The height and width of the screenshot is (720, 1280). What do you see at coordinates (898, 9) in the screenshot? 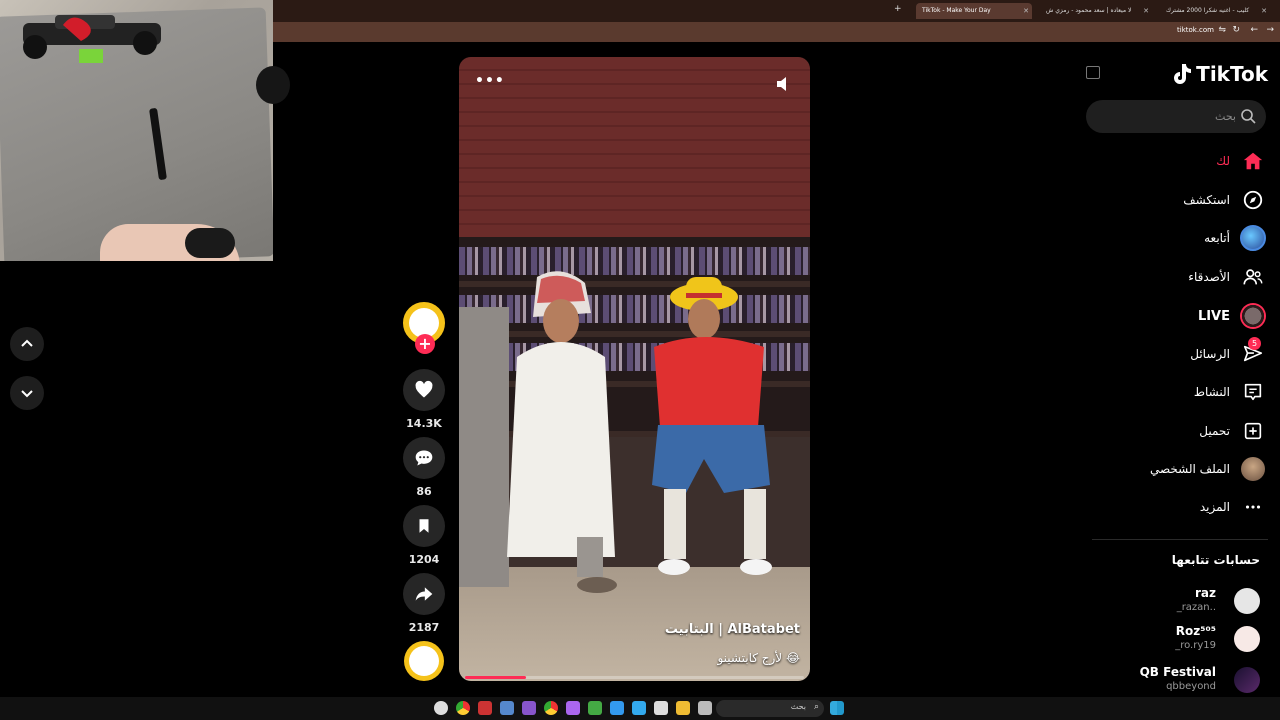
I see `new-tab-icon: +` at bounding box center [898, 9].